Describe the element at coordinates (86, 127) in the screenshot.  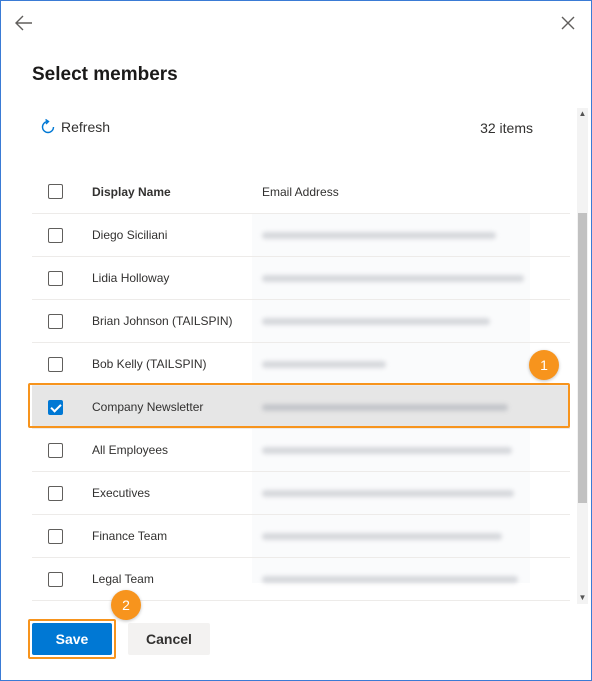
I see `refresh-label: Refresh` at that location.